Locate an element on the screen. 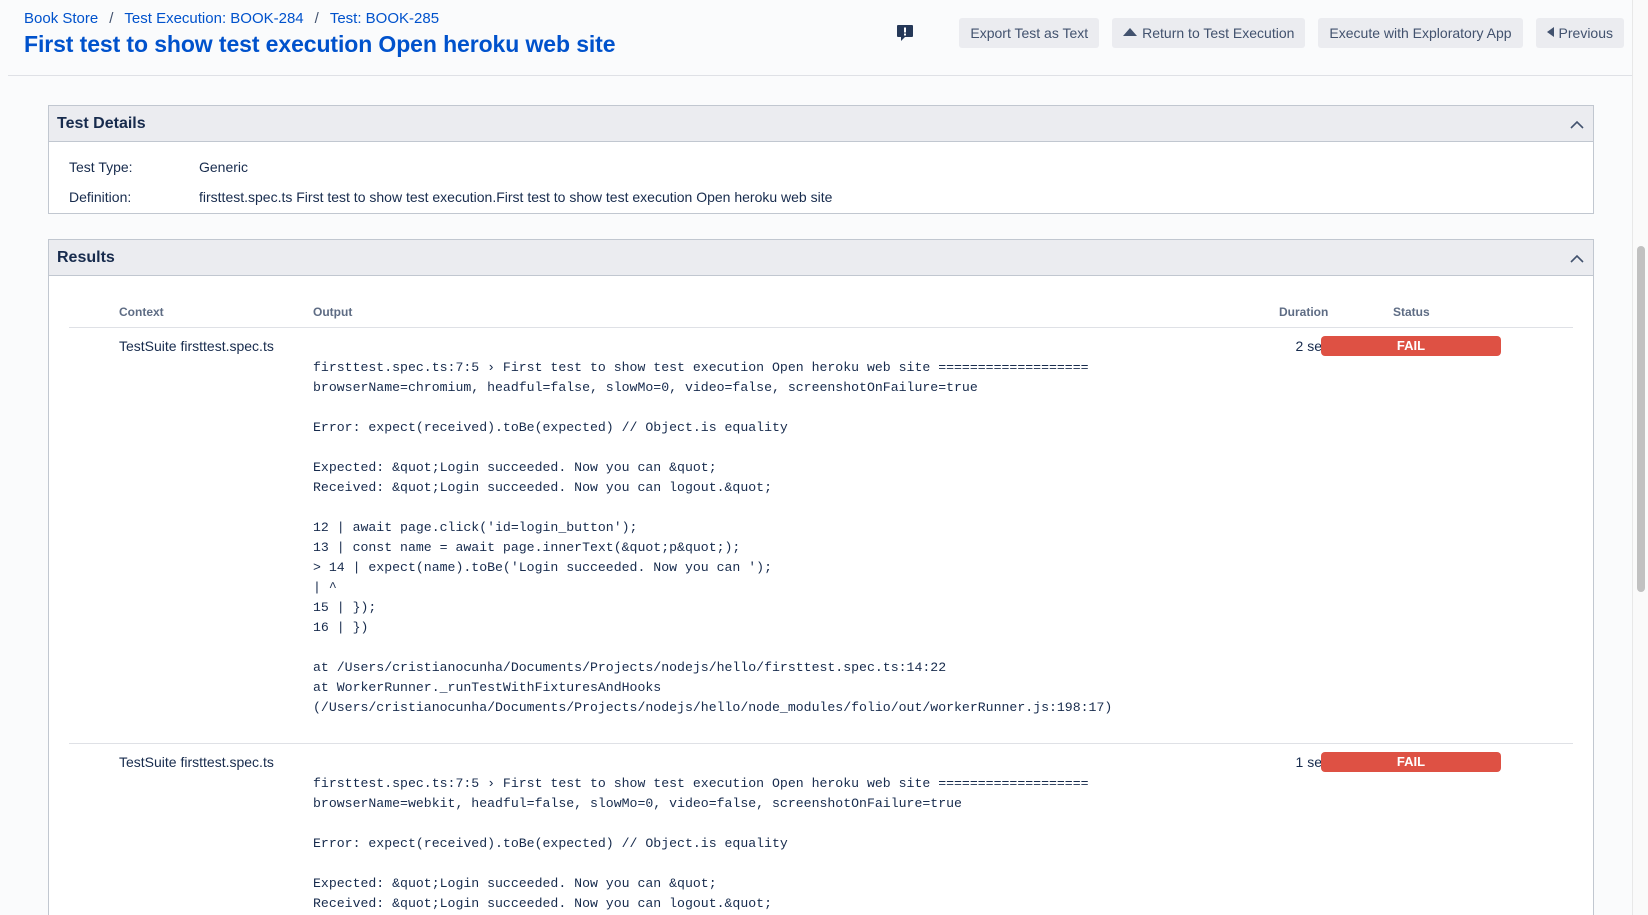 The height and width of the screenshot is (915, 1648). exploratory-label: Execute with Exploratory App is located at coordinates (1420, 33).